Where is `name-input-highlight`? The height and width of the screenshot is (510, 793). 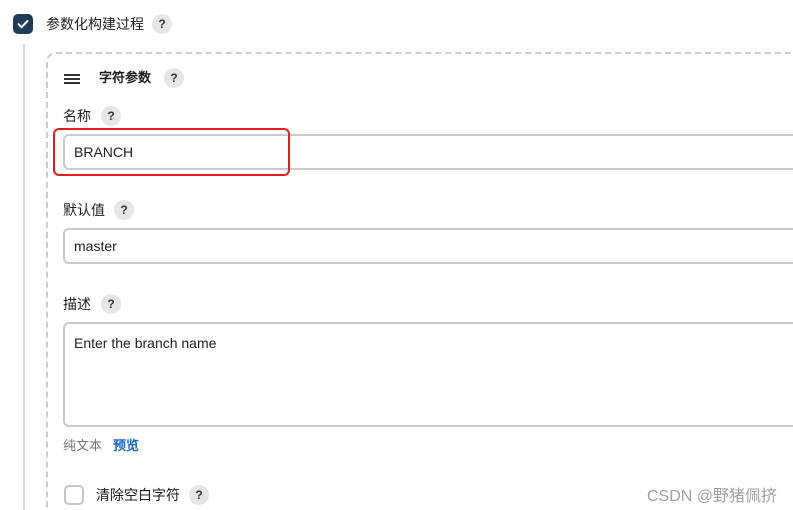
name-input-highlight is located at coordinates (171, 152).